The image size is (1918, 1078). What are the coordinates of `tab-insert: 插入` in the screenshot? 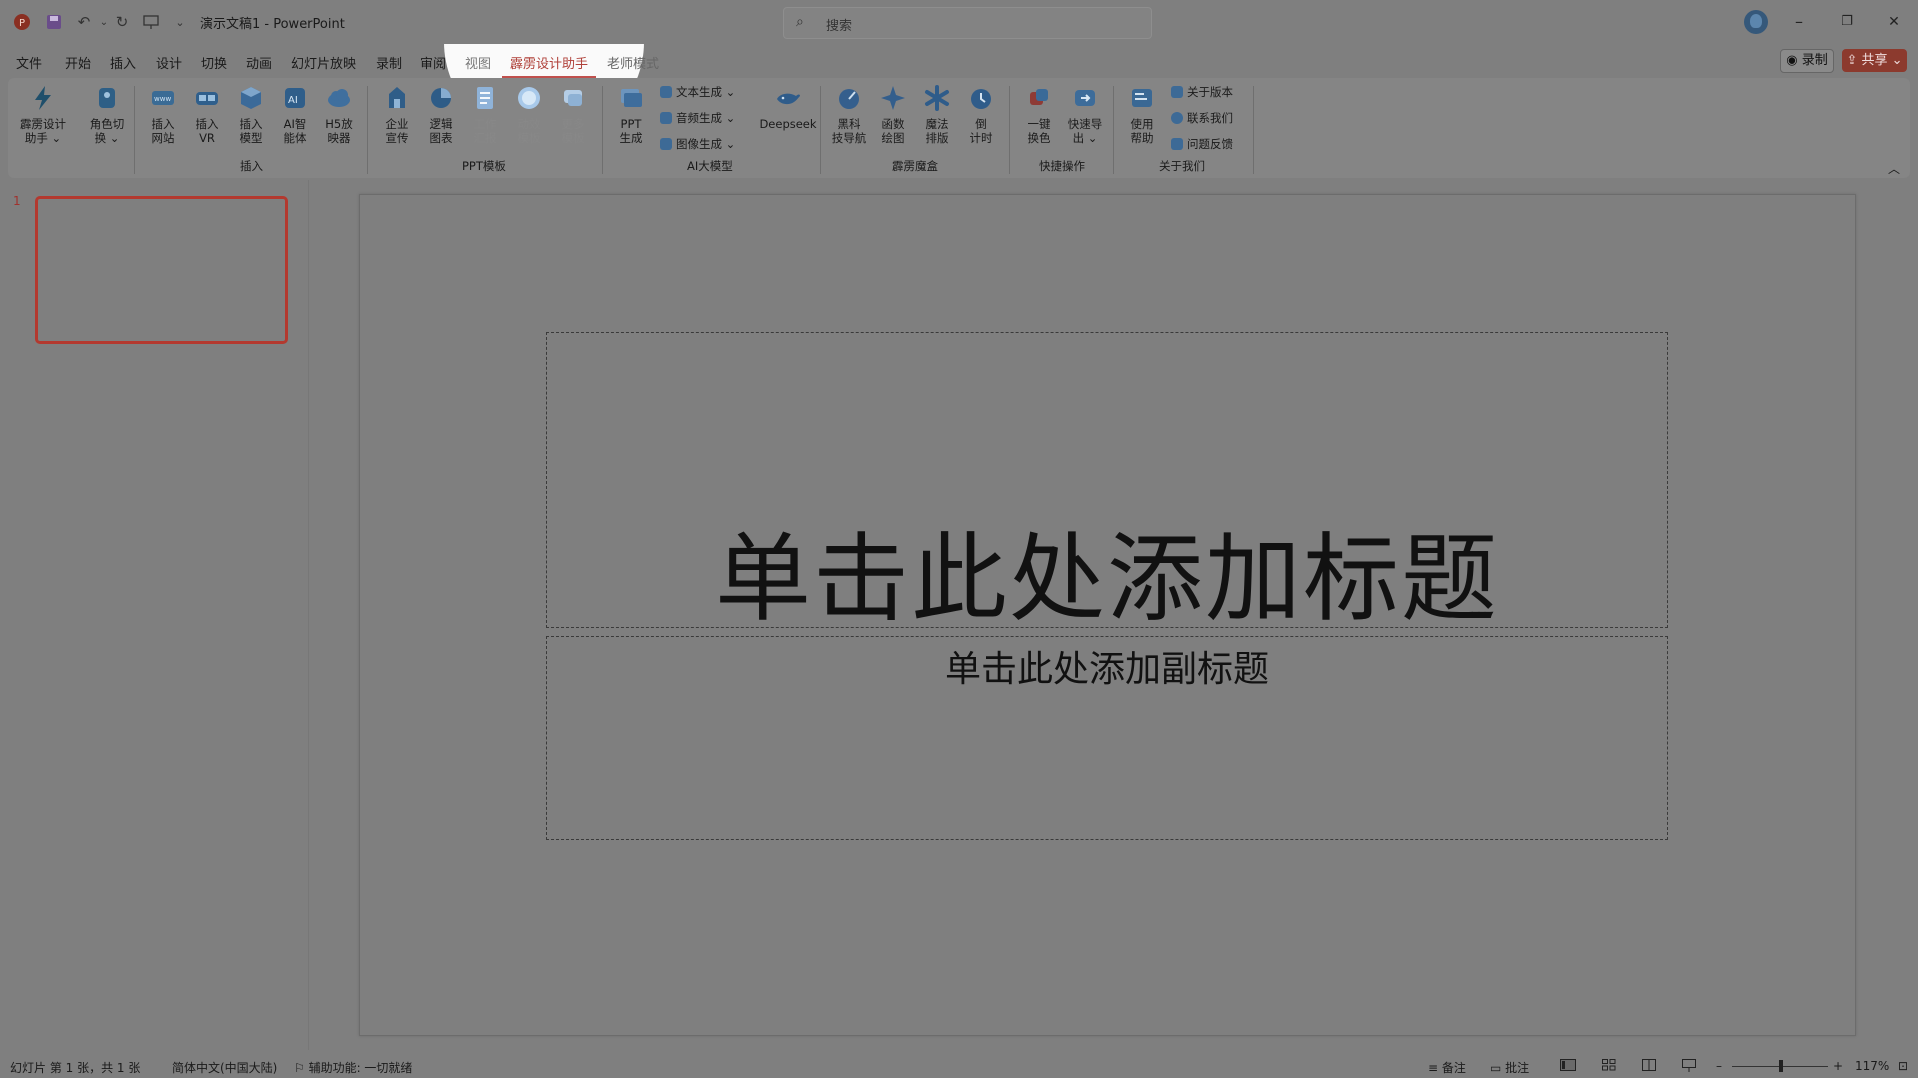 It's located at (123, 62).